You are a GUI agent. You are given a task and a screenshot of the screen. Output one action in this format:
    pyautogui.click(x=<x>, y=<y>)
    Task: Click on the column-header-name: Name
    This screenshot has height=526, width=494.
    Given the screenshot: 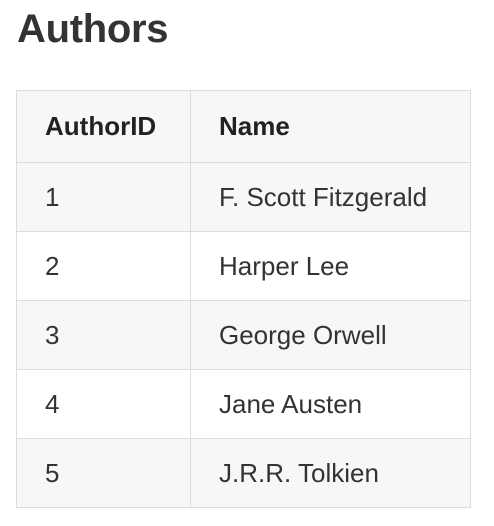 What is the action you would take?
    pyautogui.click(x=330, y=126)
    